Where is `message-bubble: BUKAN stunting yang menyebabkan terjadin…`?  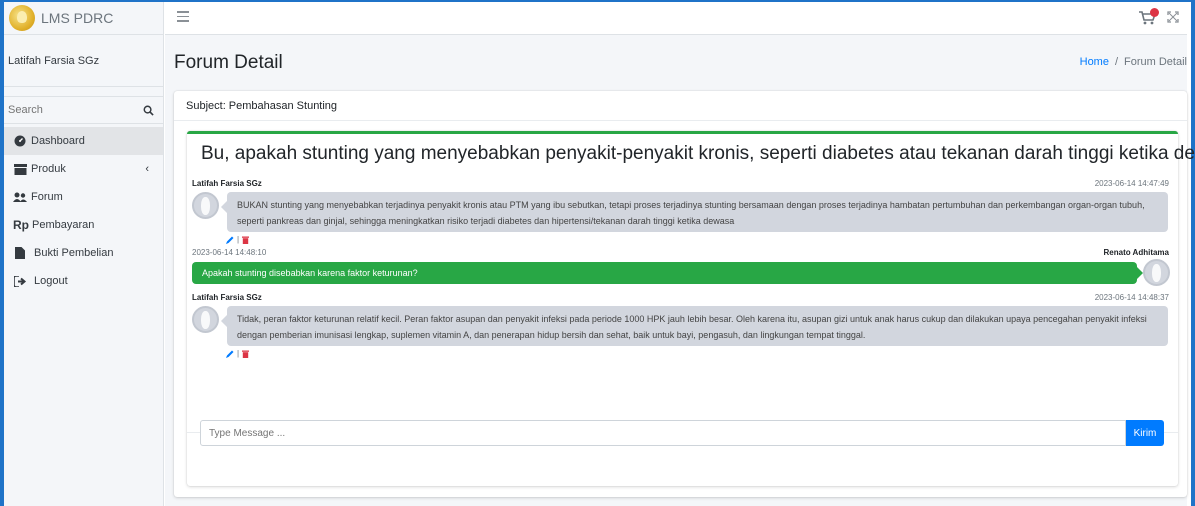
message-bubble: BUKAN stunting yang menyebabkan terjadin… is located at coordinates (694, 212).